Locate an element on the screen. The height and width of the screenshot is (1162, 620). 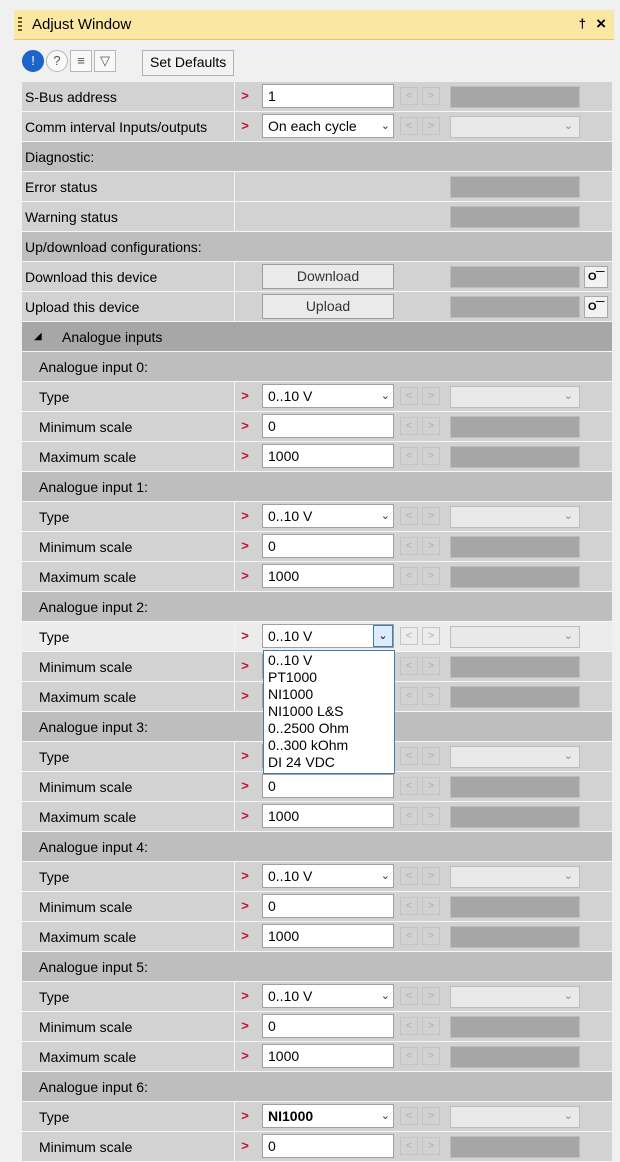
info-icon: ! is located at coordinates (33, 61).